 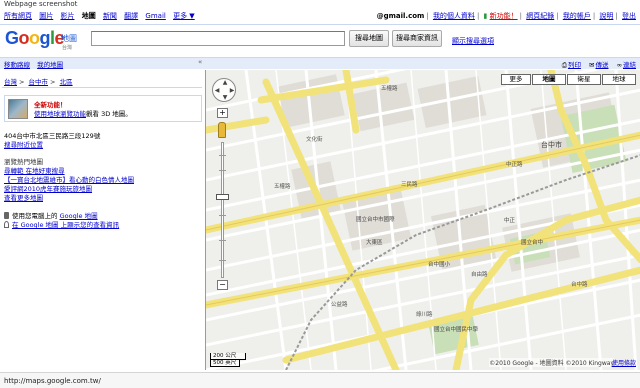 What do you see at coordinates (67, 48) in the screenshot?
I see `logo-region-text: 台灣` at bounding box center [67, 48].